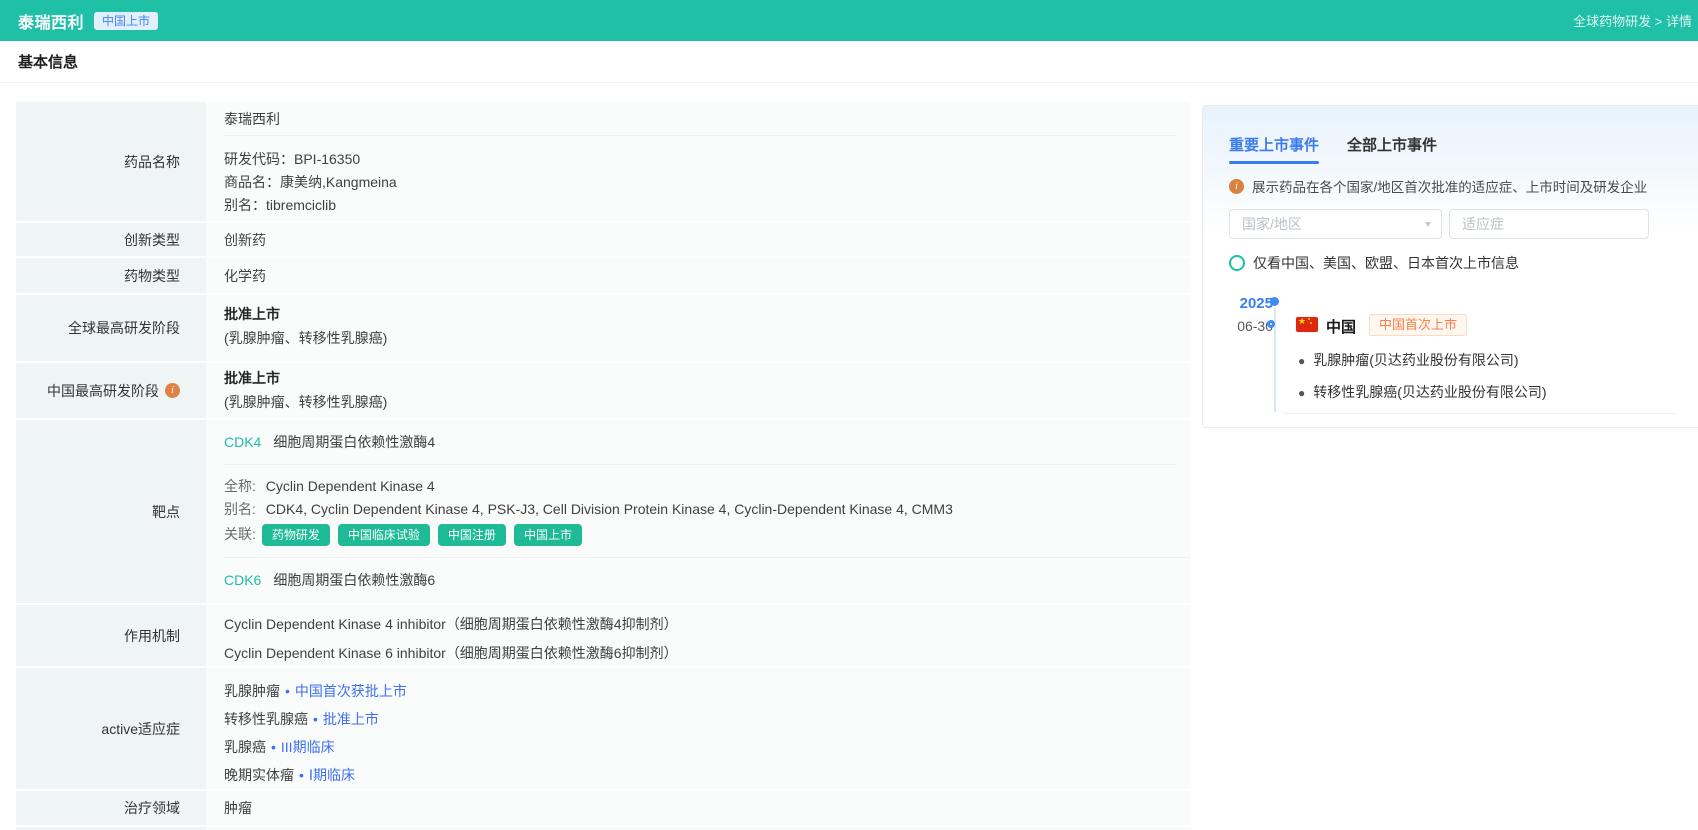 This screenshot has width=1698, height=830. Describe the element at coordinates (700, 119) in the screenshot. I see `drug-primary-name: 泰瑞西利` at that location.